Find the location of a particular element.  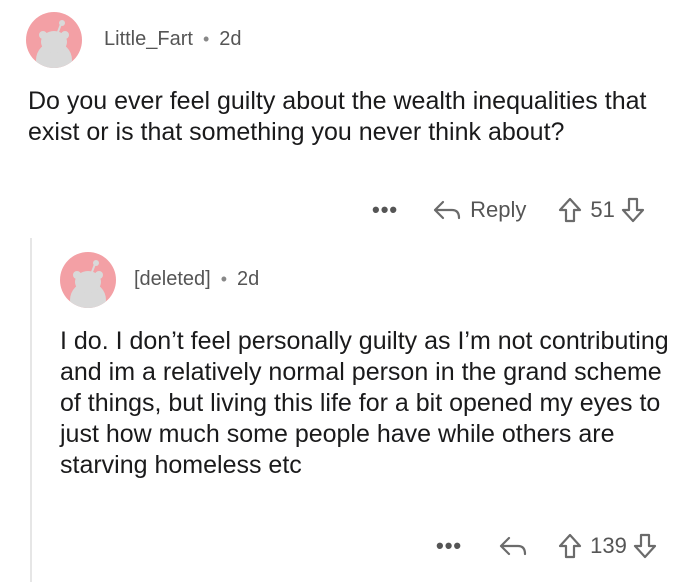

comment-actions: ••• Reply 51 is located at coordinates (508, 210).